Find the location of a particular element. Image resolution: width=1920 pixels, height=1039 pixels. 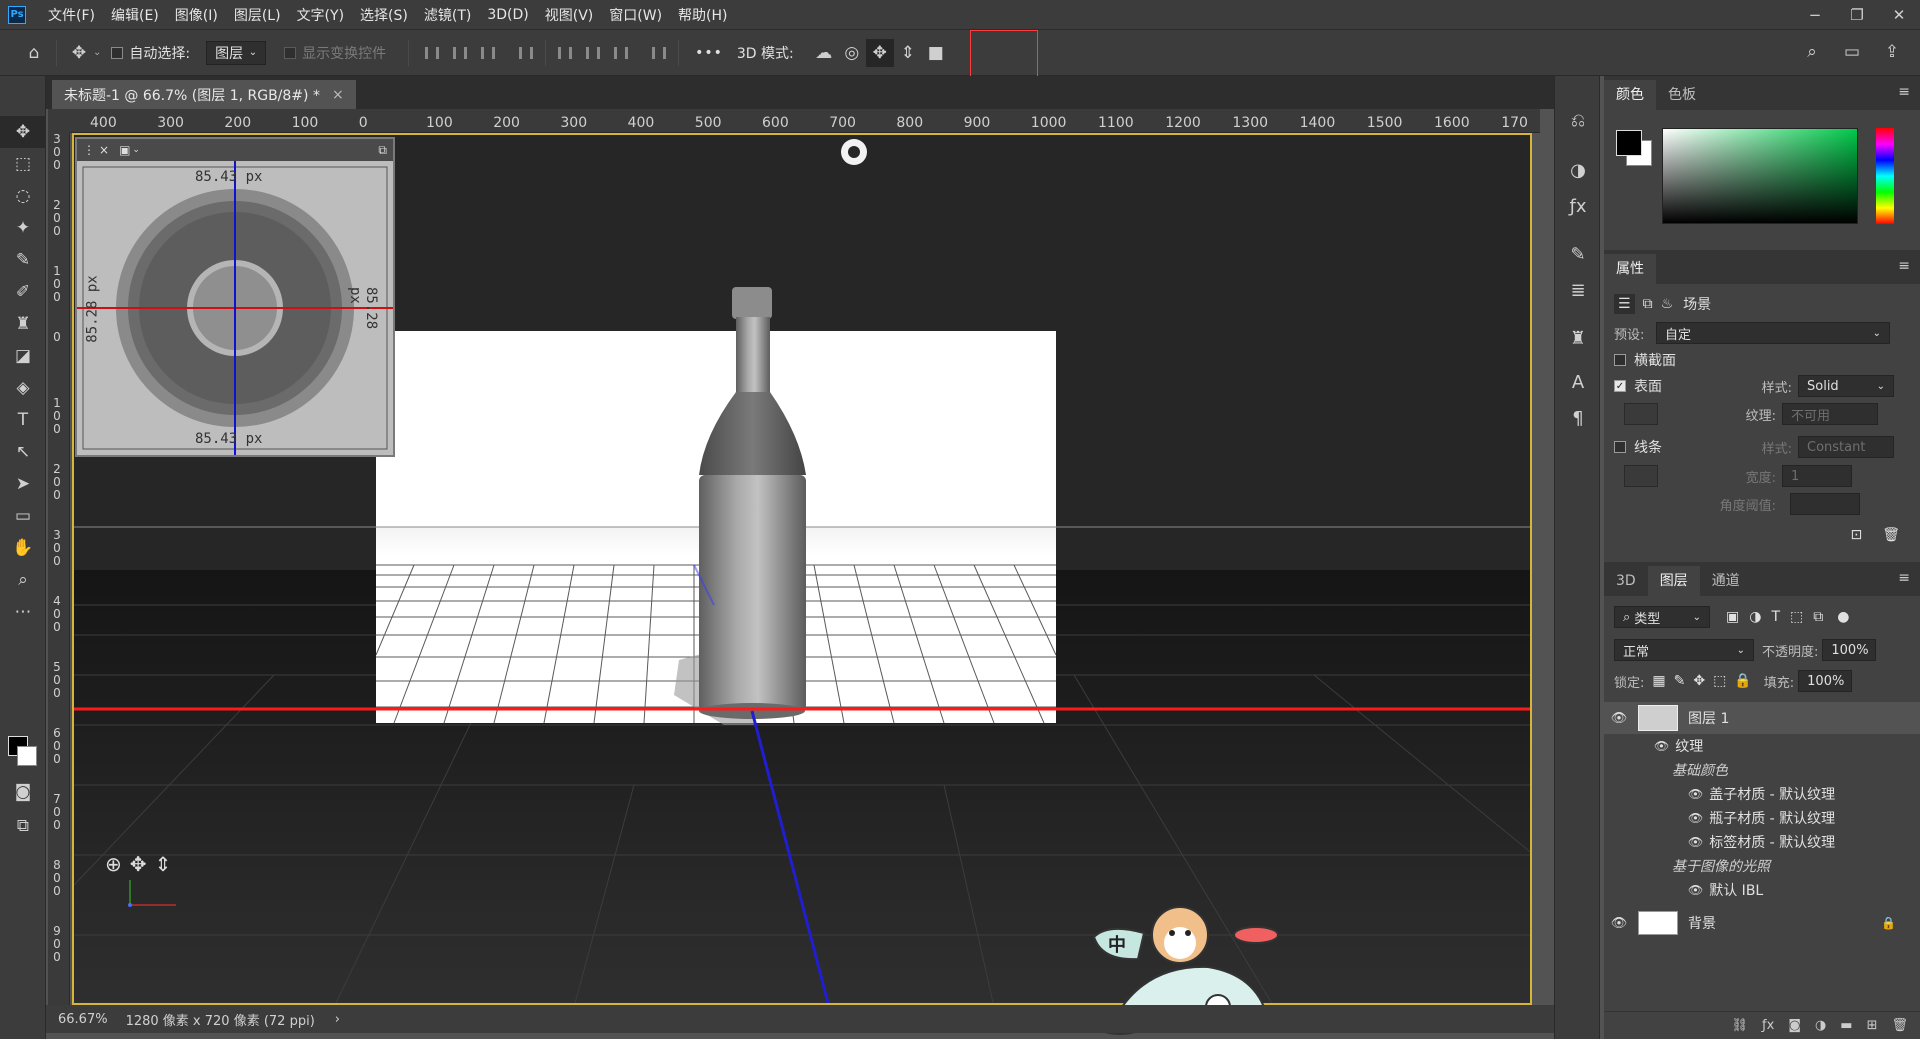

color-foreground is located at coordinates (1629, 143).